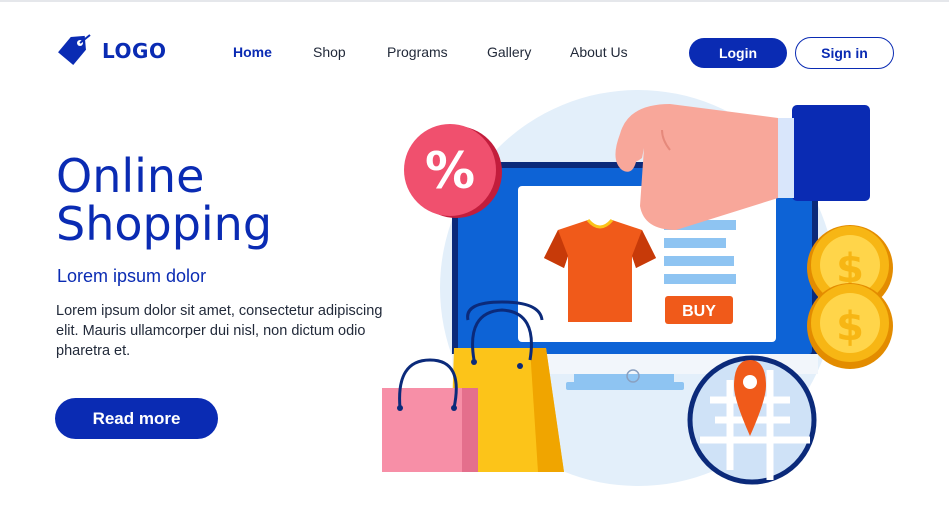 The image size is (949, 530). What do you see at coordinates (738, 53) in the screenshot?
I see `login-button: Login` at bounding box center [738, 53].